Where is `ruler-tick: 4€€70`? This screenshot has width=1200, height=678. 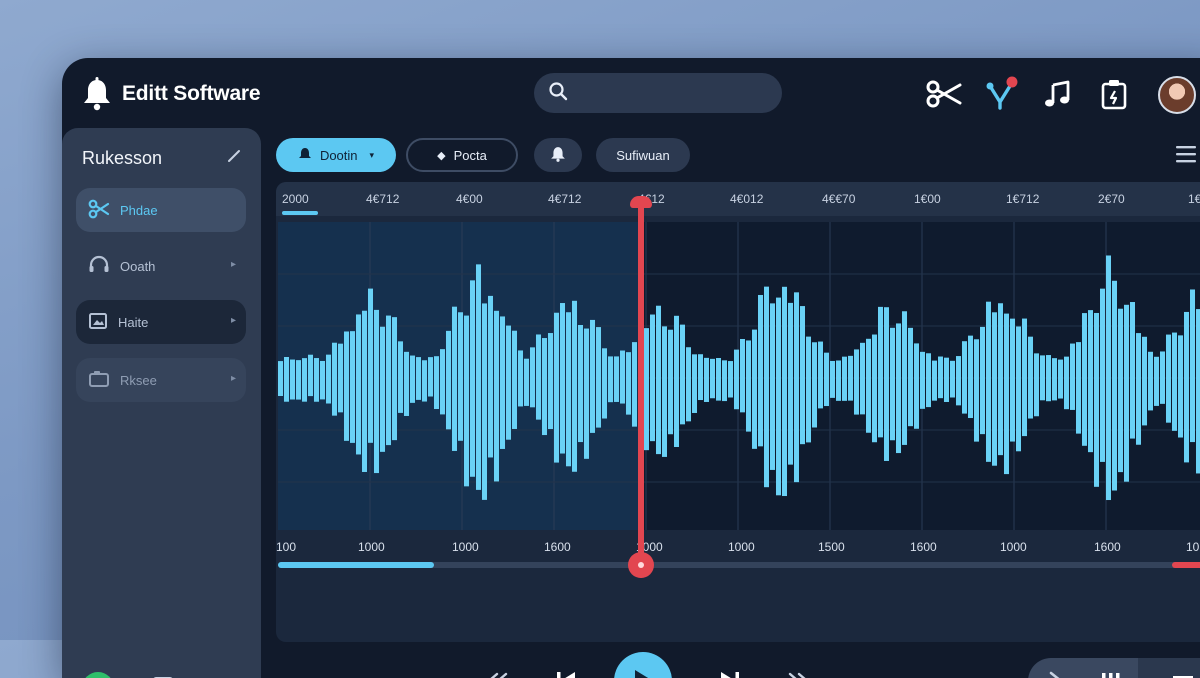
ruler-tick: 4€€70 is located at coordinates (839, 199).